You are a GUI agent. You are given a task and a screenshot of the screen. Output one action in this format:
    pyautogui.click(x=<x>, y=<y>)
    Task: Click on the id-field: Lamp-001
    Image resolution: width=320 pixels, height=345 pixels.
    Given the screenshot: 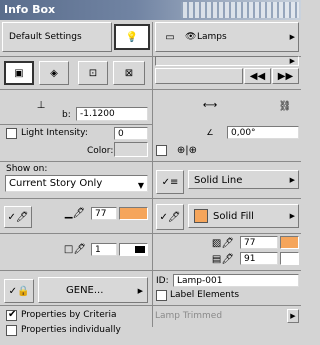 What is the action you would take?
    pyautogui.click(x=236, y=280)
    